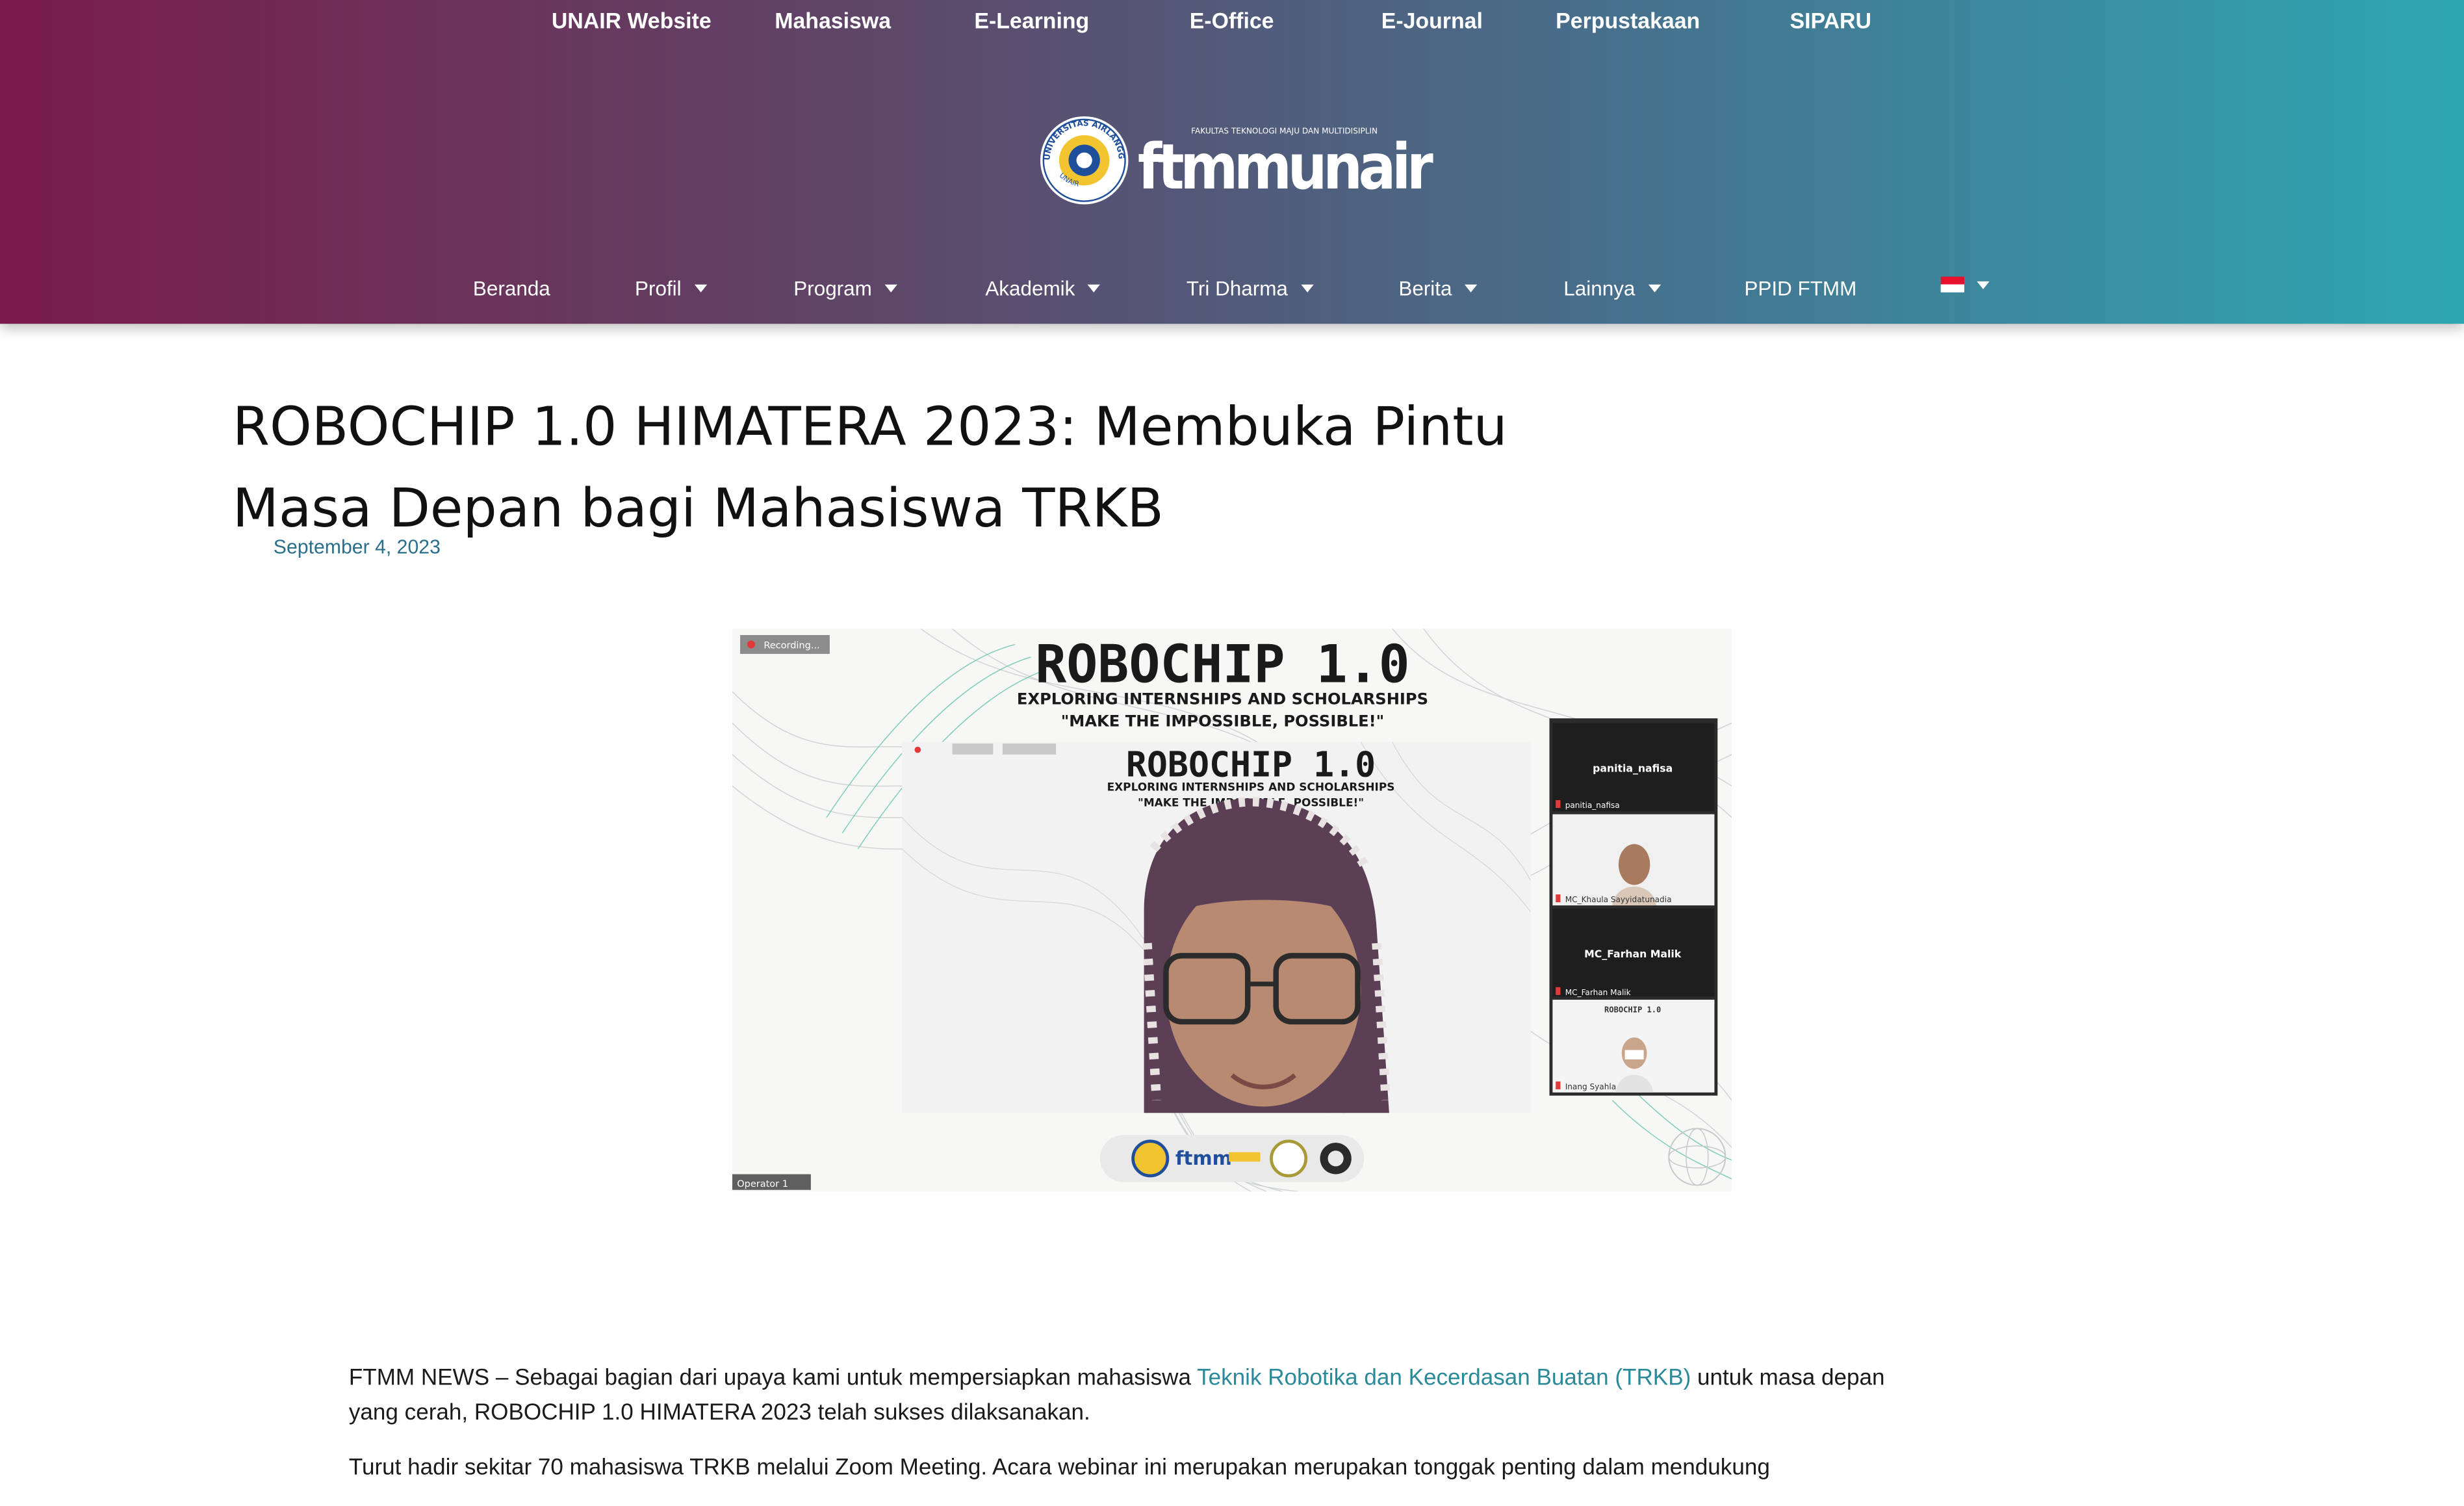  Describe the element at coordinates (1590, 1086) in the screenshot. I see `svg-text: Inang Syahla` at that location.